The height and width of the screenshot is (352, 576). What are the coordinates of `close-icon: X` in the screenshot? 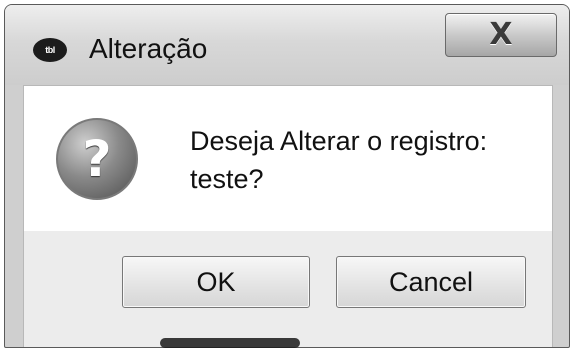 It's located at (501, 34).